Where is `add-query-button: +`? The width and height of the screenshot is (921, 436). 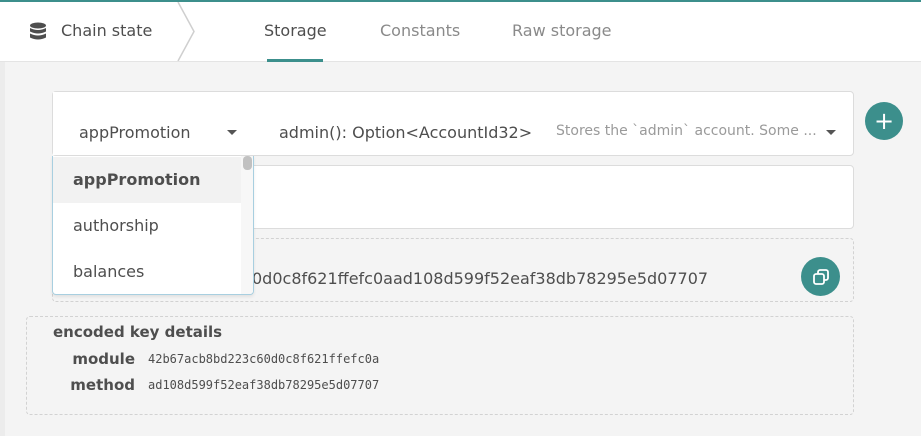
add-query-button: + is located at coordinates (884, 121).